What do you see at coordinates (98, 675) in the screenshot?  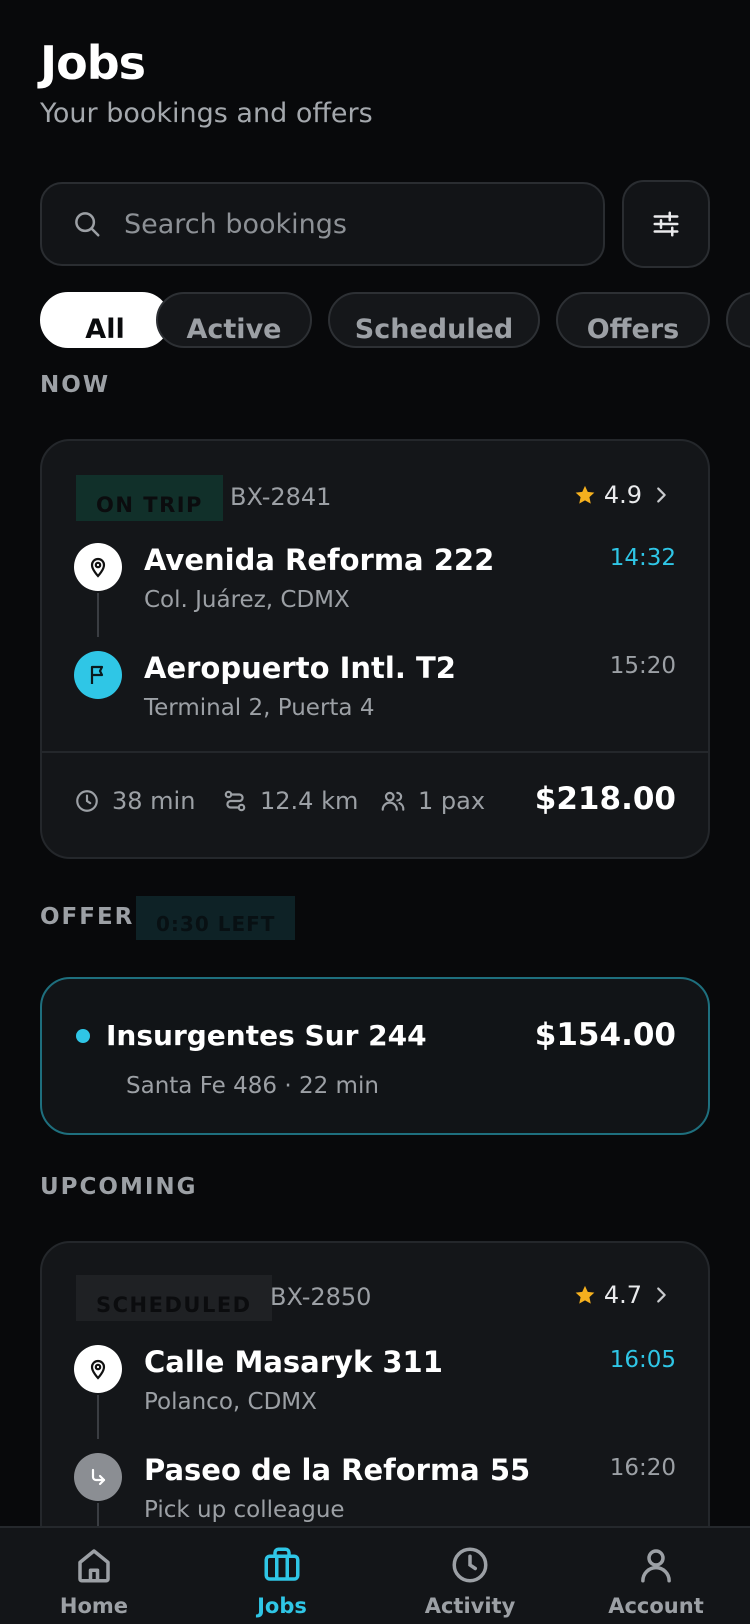 I see `dropoff-flag-icon` at bounding box center [98, 675].